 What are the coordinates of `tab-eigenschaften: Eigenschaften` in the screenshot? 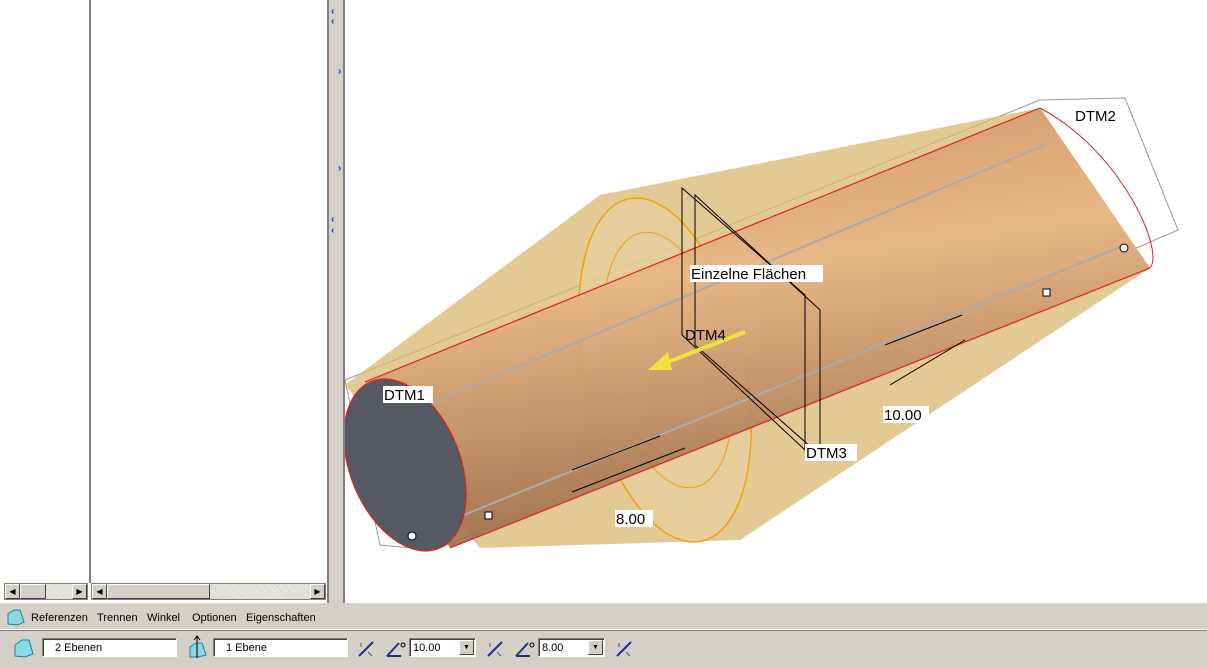 It's located at (281, 618).